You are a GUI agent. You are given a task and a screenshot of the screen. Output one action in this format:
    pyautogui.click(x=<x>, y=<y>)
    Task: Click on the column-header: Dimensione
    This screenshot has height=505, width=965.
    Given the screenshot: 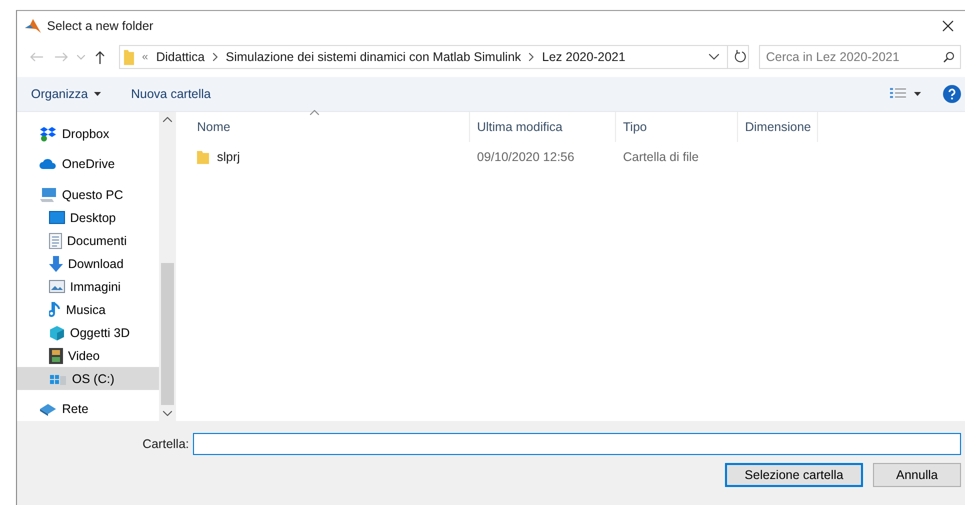 What is the action you would take?
    pyautogui.click(x=778, y=127)
    